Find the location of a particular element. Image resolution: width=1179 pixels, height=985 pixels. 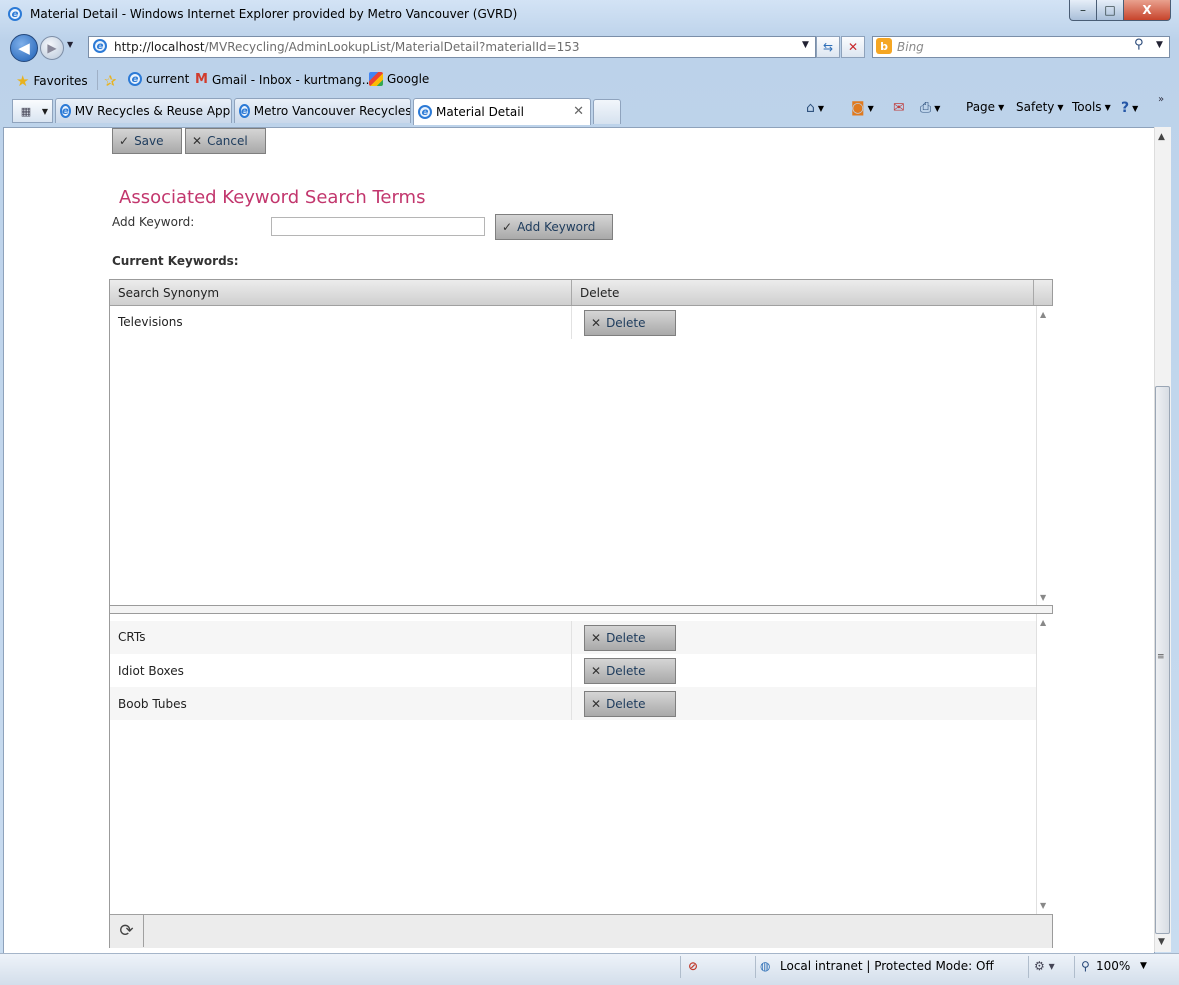

favorite-google: Google is located at coordinates (399, 79).